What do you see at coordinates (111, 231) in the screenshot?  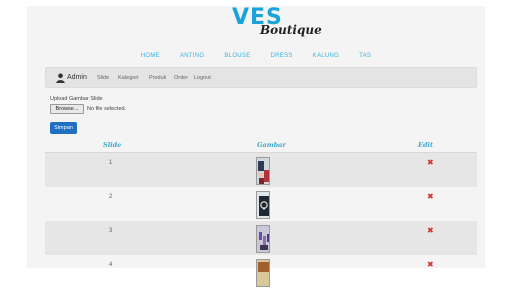 I see `slide-number: 3` at bounding box center [111, 231].